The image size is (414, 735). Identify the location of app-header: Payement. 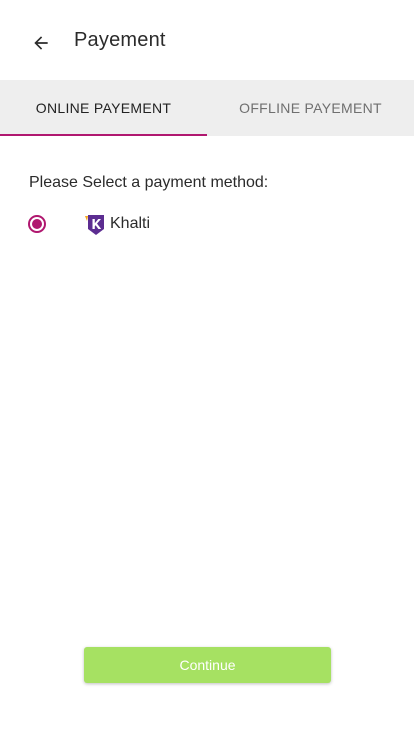
(207, 40).